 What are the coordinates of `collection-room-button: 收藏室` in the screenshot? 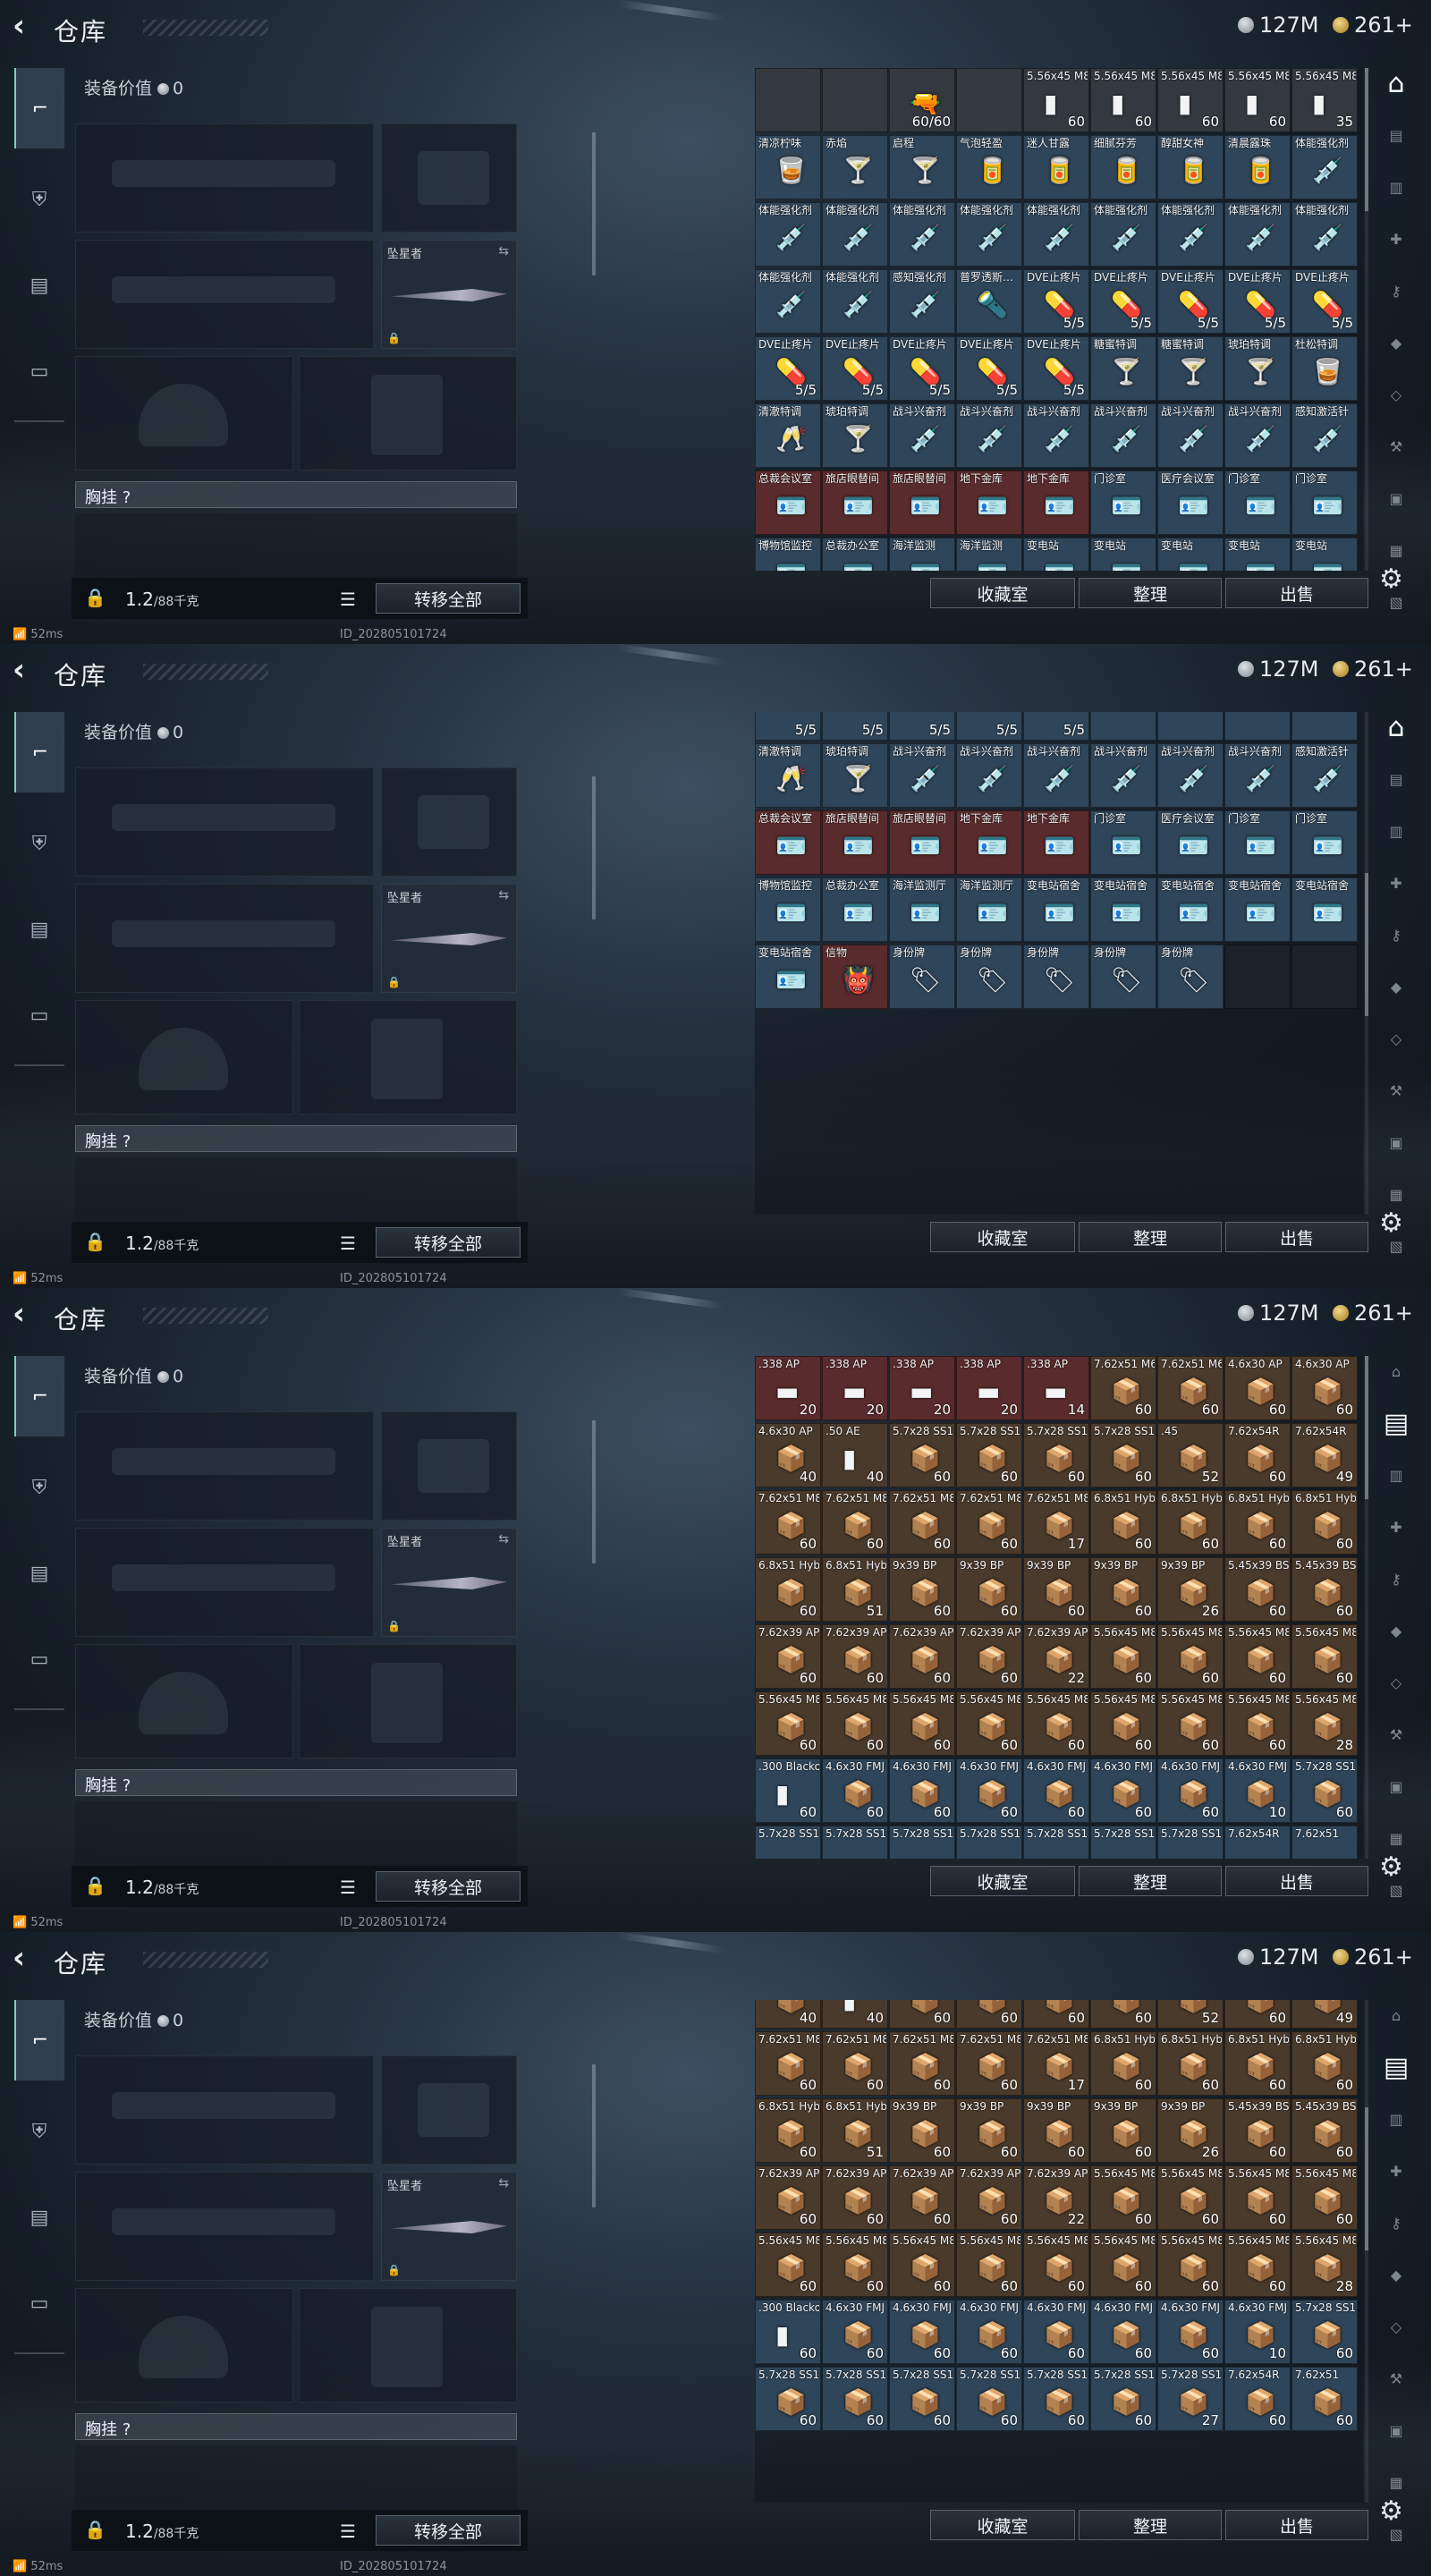 It's located at (1003, 2525).